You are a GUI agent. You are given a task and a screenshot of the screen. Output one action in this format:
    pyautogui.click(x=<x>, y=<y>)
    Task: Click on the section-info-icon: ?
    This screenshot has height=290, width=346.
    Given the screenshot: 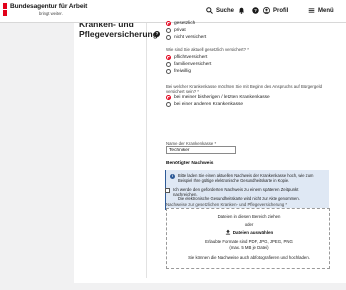 What is the action you would take?
    pyautogui.click(x=157, y=34)
    